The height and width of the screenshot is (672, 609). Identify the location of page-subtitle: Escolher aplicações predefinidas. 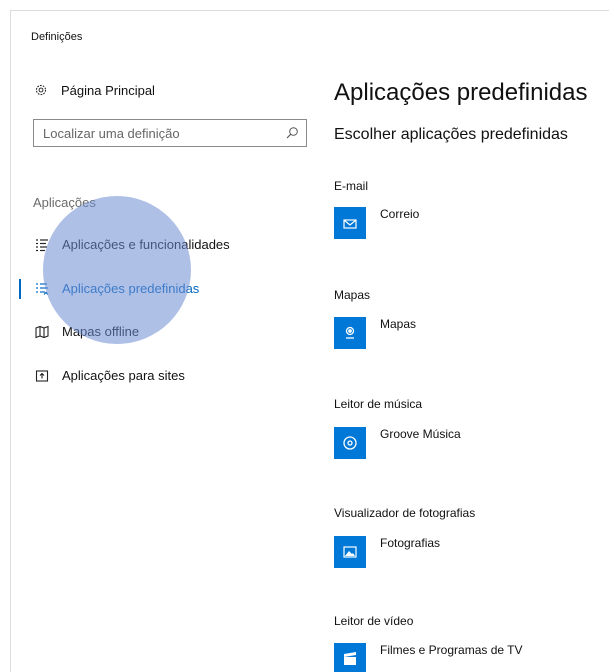
(451, 134).